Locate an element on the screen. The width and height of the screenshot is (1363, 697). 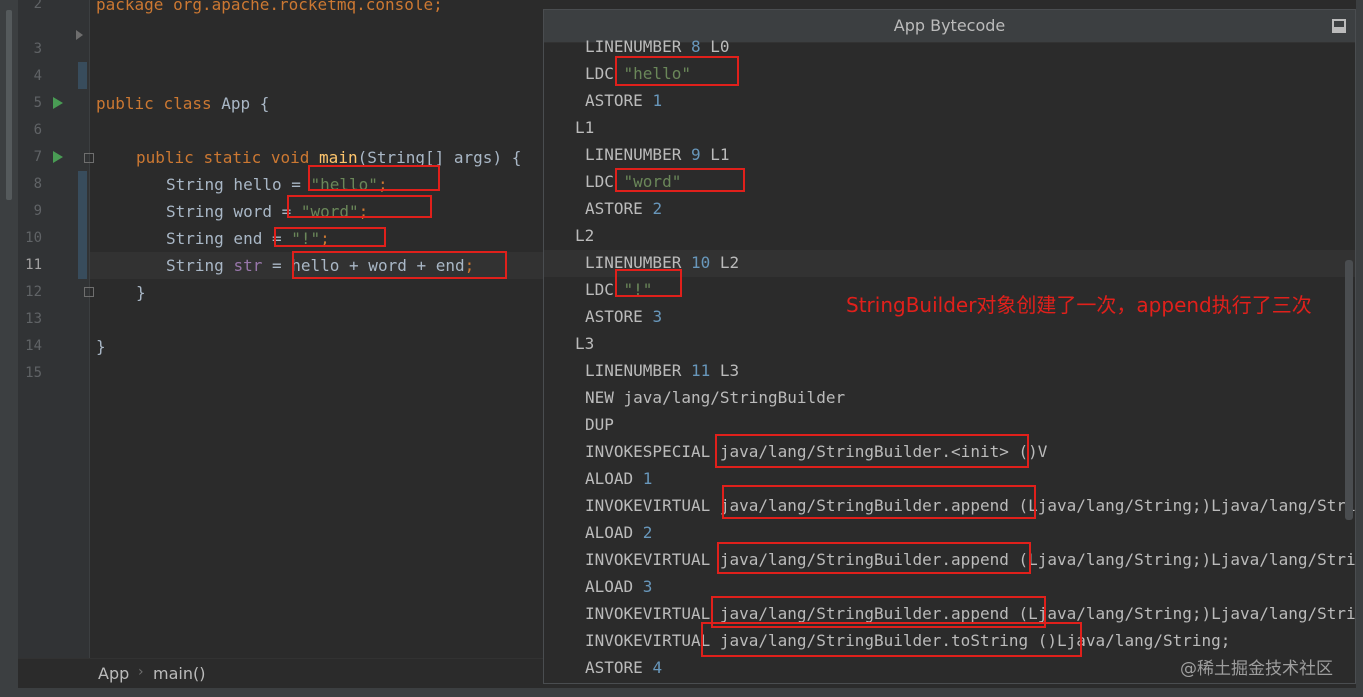
variable-name: str is located at coordinates (248, 265).